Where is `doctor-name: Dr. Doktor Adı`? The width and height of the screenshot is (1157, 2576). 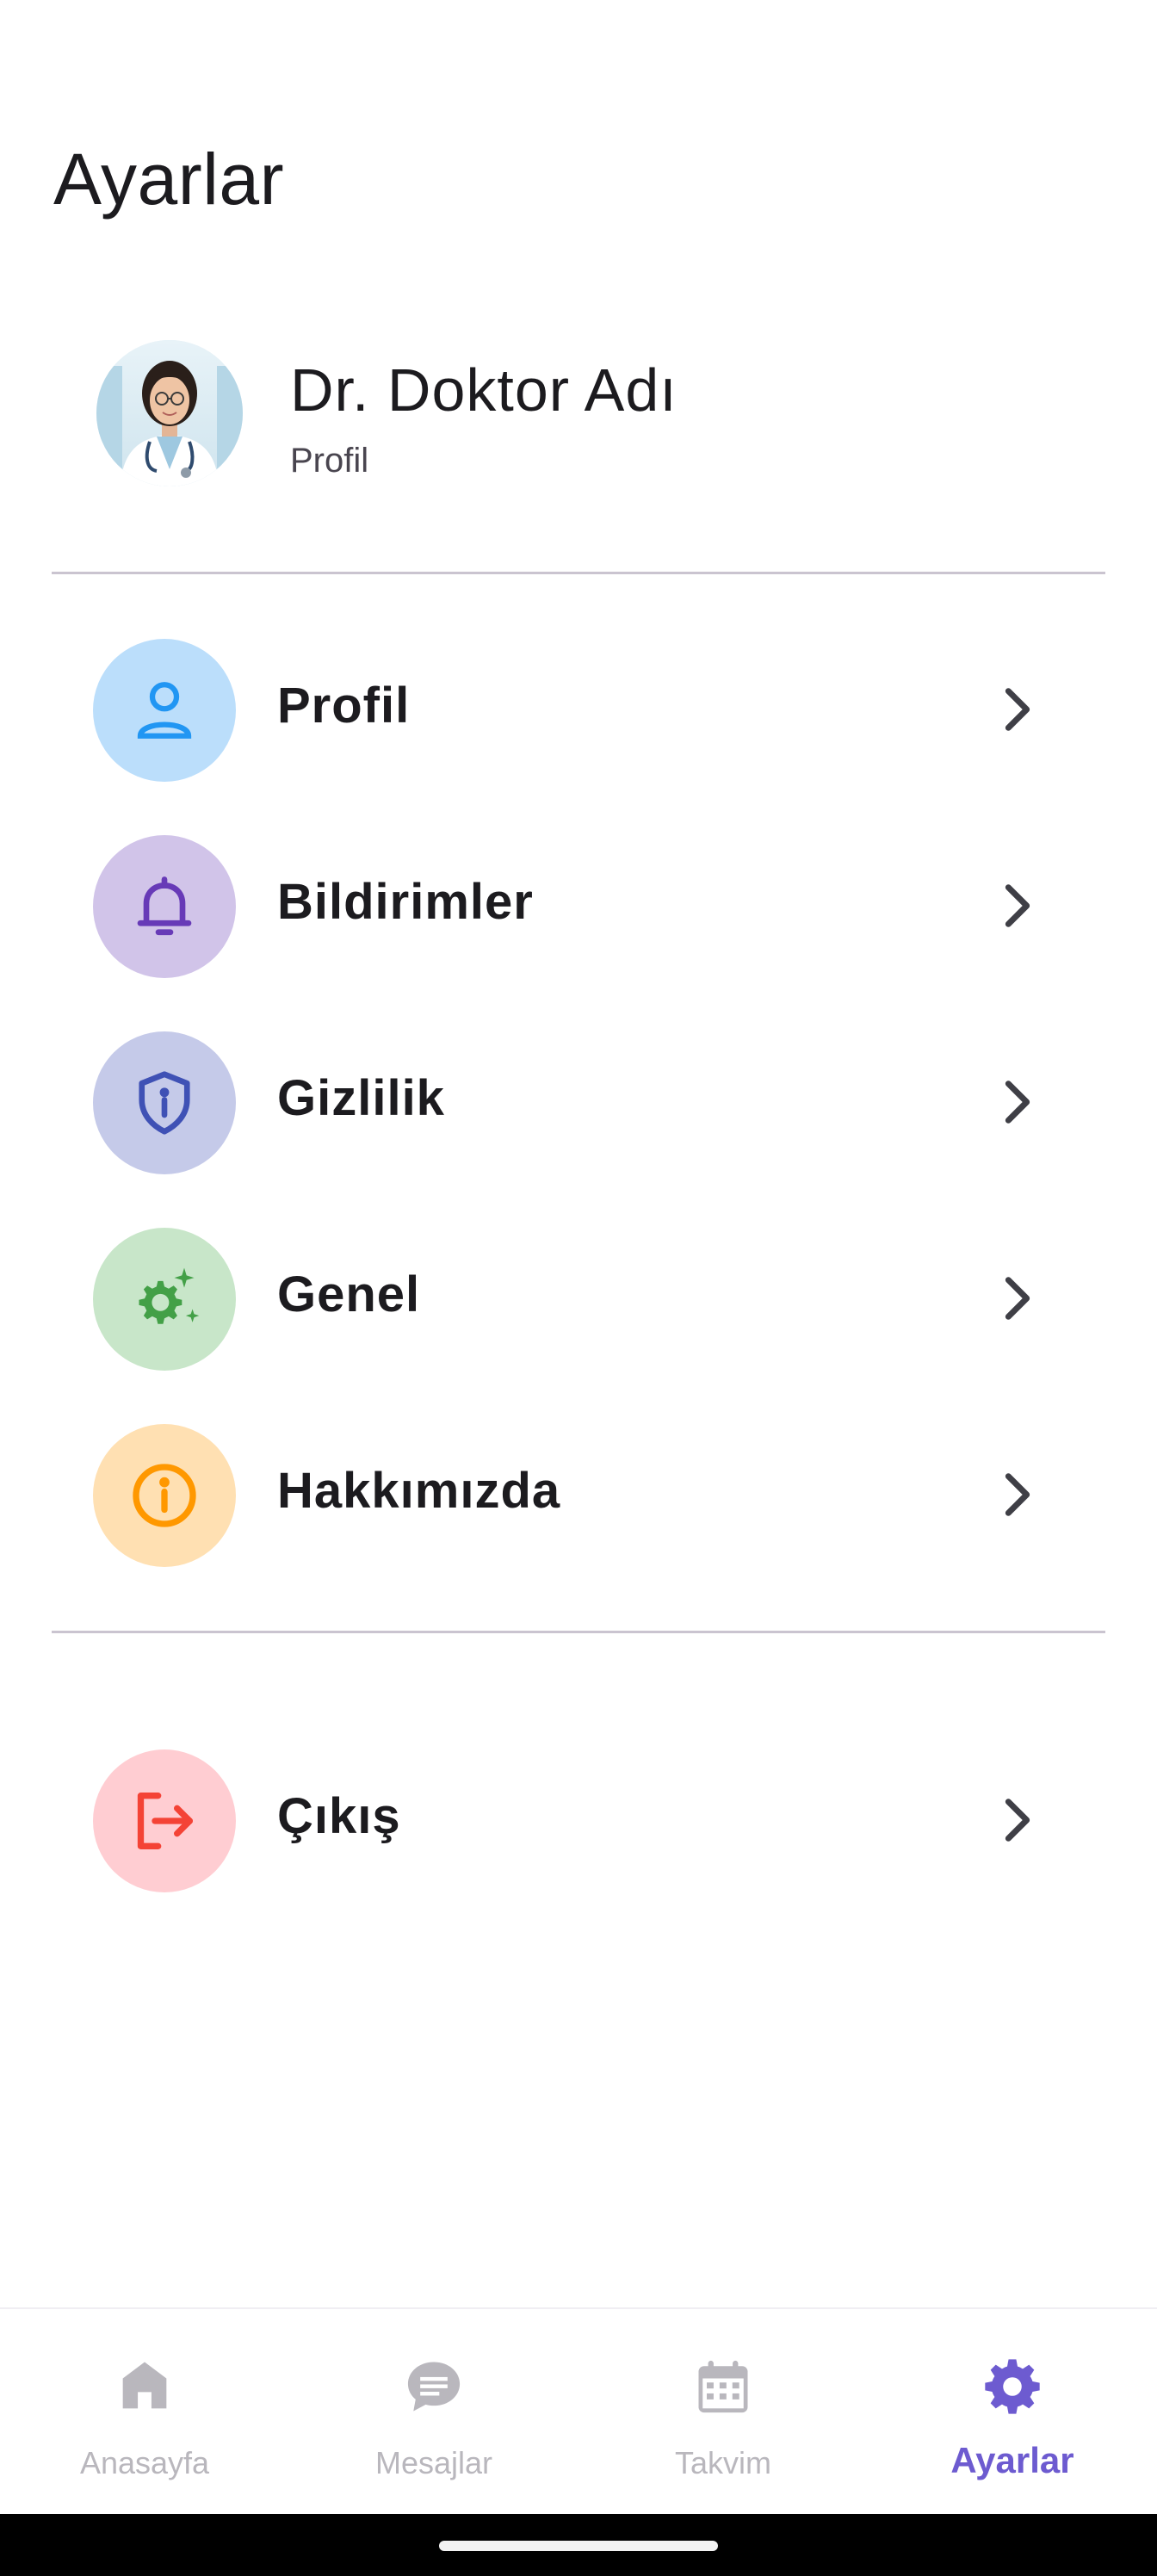
doctor-name: Dr. Doktor Adı is located at coordinates (483, 390).